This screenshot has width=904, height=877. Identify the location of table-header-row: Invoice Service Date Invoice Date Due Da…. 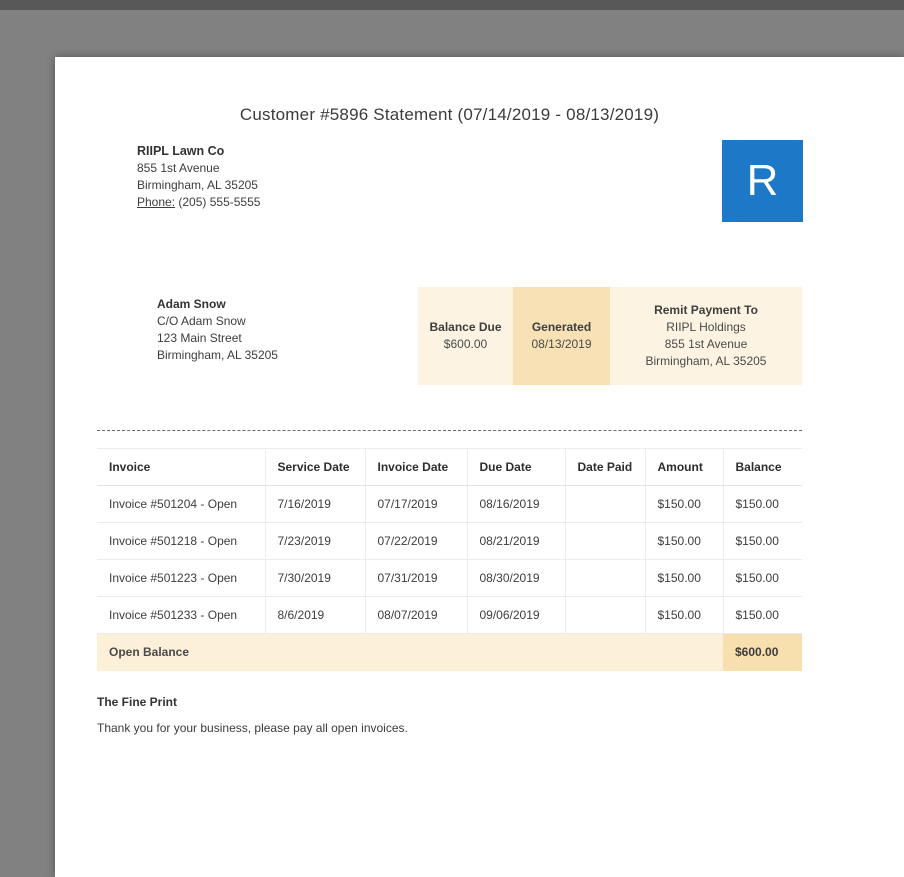
(449, 467).